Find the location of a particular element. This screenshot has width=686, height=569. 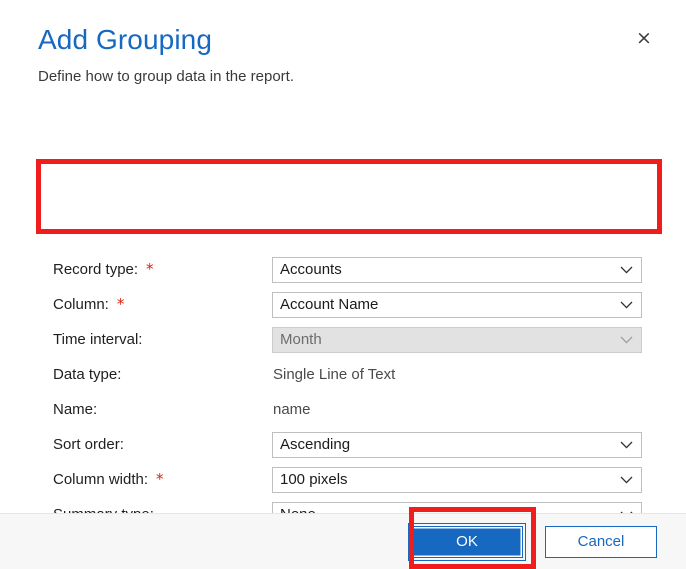

form-row-data-type: Data type: Single Line of Text is located at coordinates (348, 374).